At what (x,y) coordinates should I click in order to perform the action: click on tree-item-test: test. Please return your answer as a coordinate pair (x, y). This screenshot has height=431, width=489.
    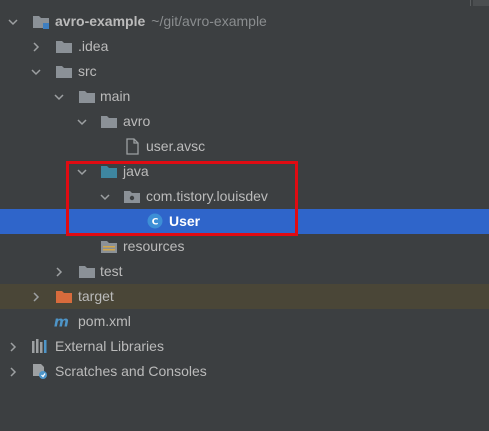
    Looking at the image, I should click on (244, 271).